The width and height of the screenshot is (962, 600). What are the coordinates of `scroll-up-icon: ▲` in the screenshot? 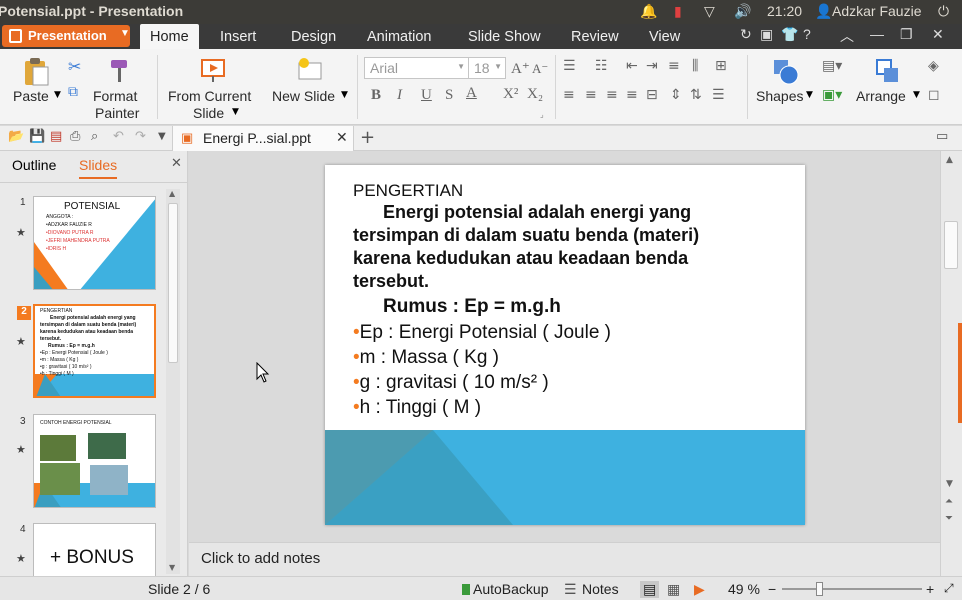 It's located at (949, 160).